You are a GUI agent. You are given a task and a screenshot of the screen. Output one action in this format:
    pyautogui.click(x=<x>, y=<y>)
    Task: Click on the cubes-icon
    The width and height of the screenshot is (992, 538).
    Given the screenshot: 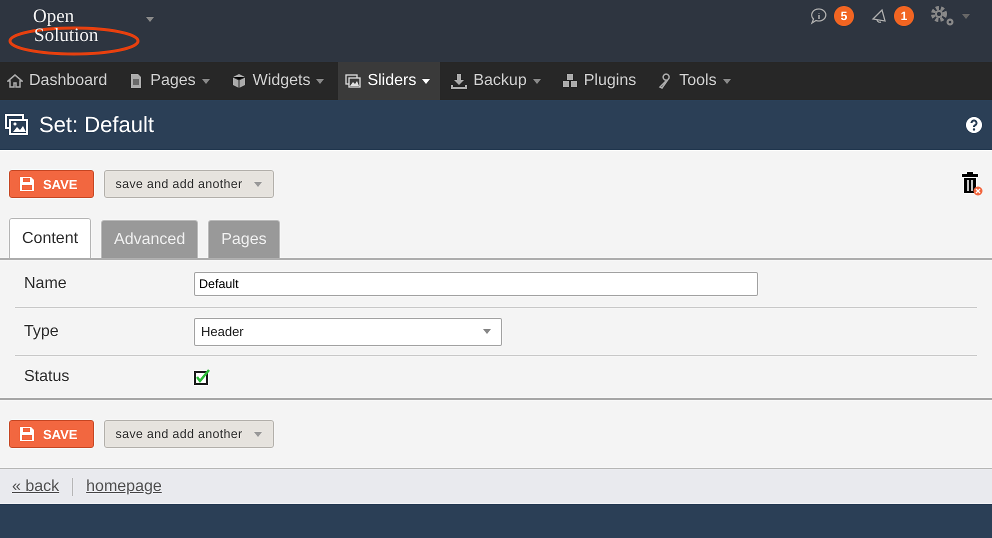 What is the action you would take?
    pyautogui.click(x=570, y=81)
    